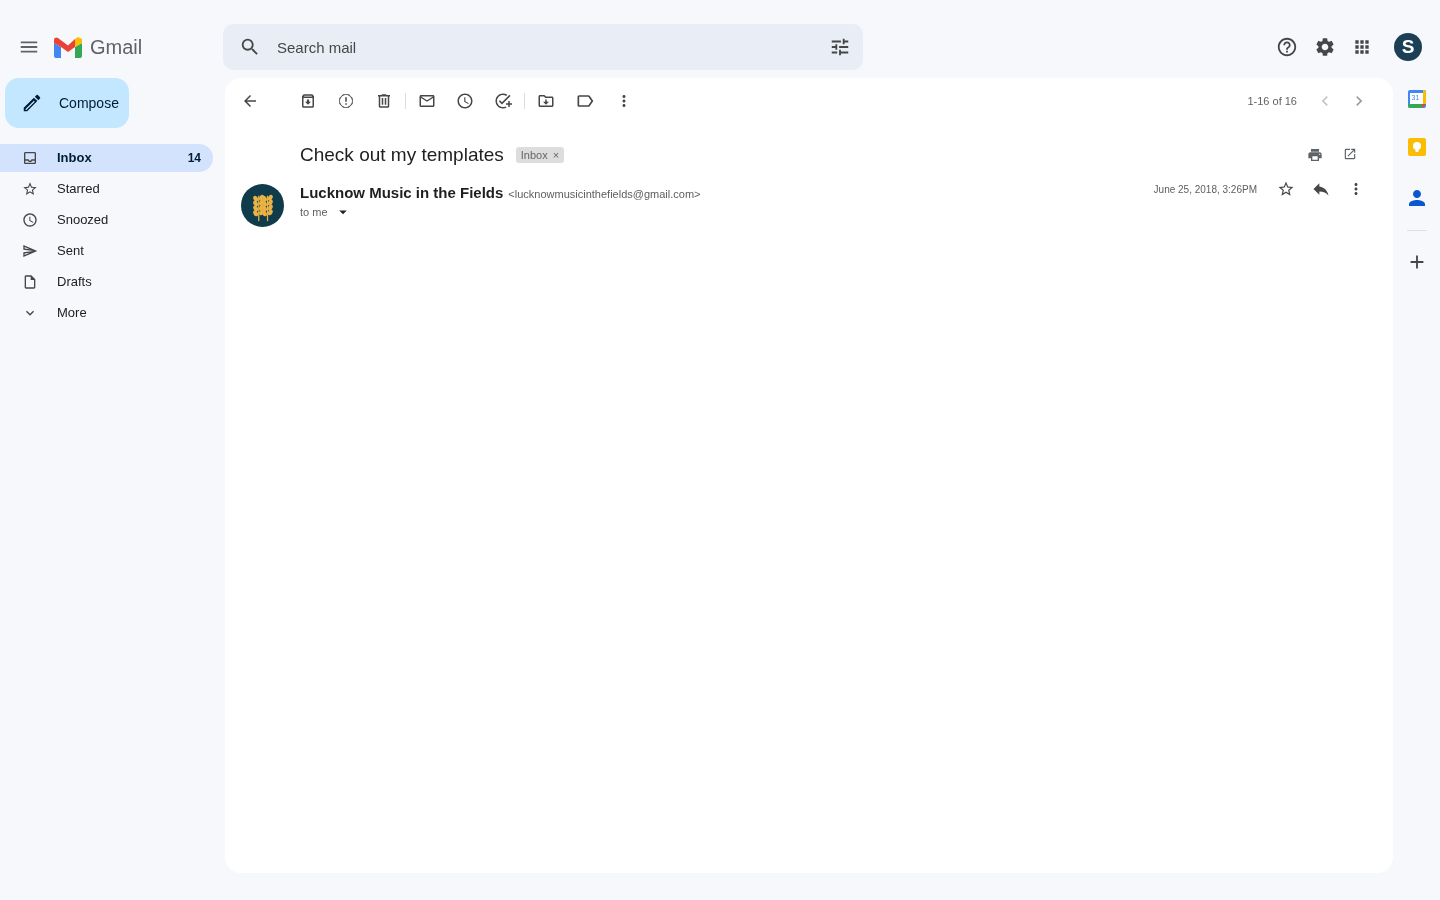  Describe the element at coordinates (503, 101) in the screenshot. I see `add-task-icon` at that location.